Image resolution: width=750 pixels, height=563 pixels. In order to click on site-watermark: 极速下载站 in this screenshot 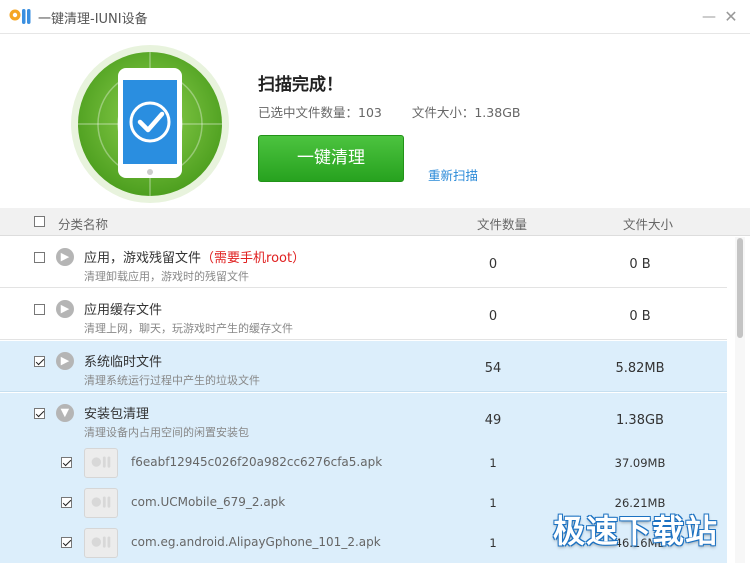, I will do `click(636, 531)`.